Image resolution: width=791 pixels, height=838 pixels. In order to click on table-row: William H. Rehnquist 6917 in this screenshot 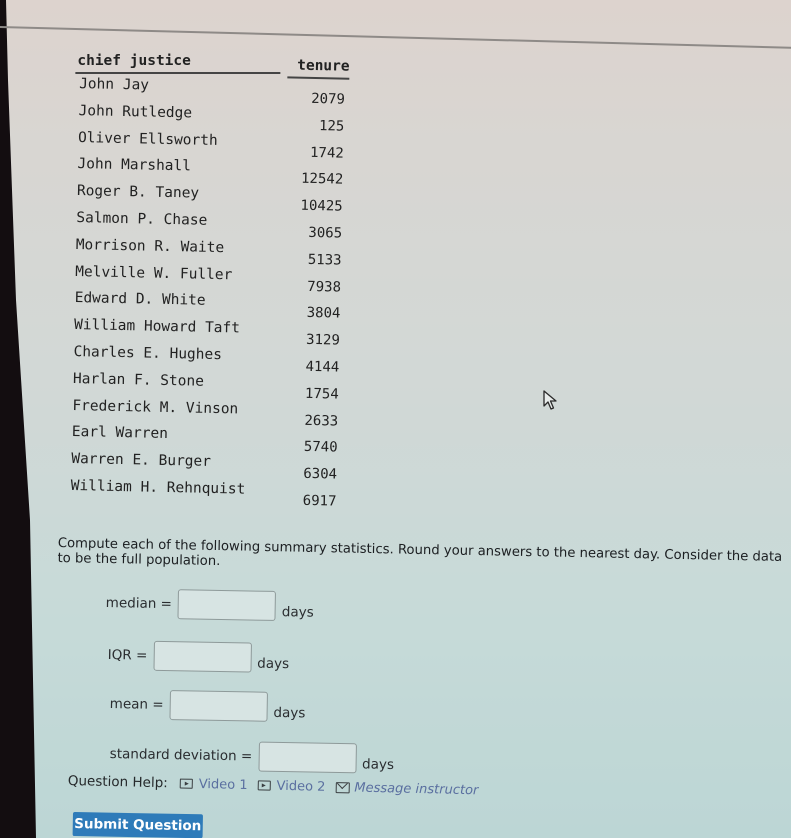, I will do `click(203, 493)`.